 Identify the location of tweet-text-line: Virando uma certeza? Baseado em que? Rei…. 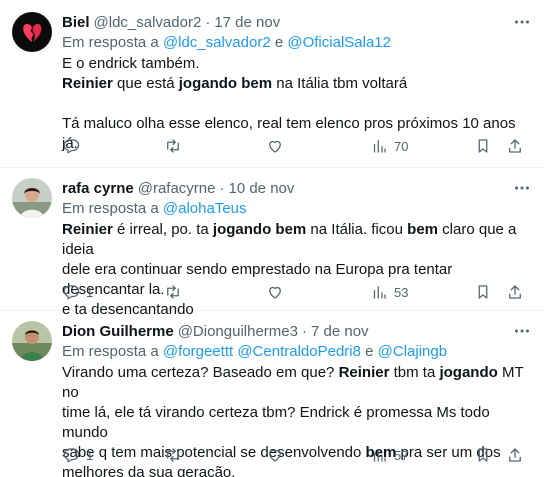
(297, 383).